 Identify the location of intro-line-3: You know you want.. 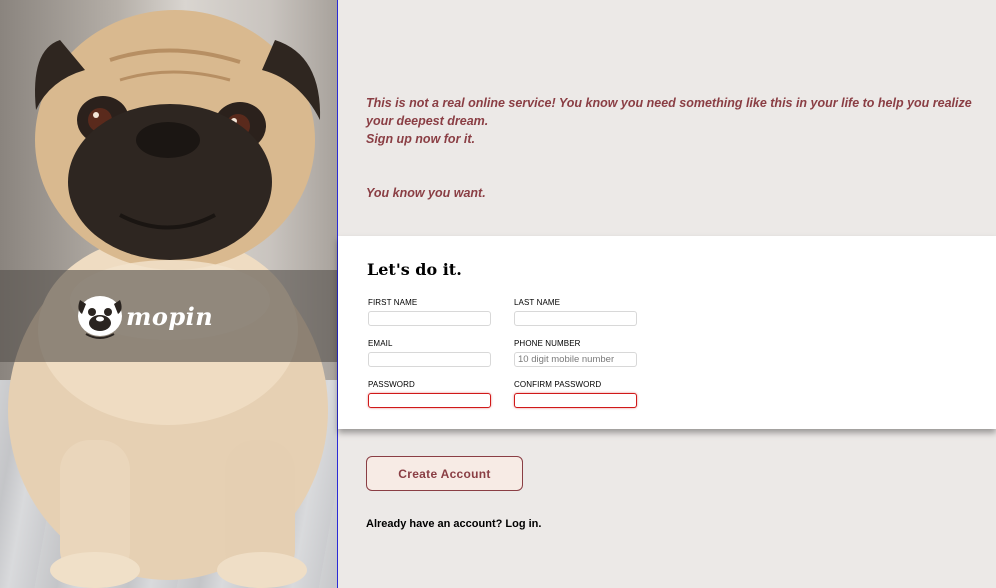
(426, 193).